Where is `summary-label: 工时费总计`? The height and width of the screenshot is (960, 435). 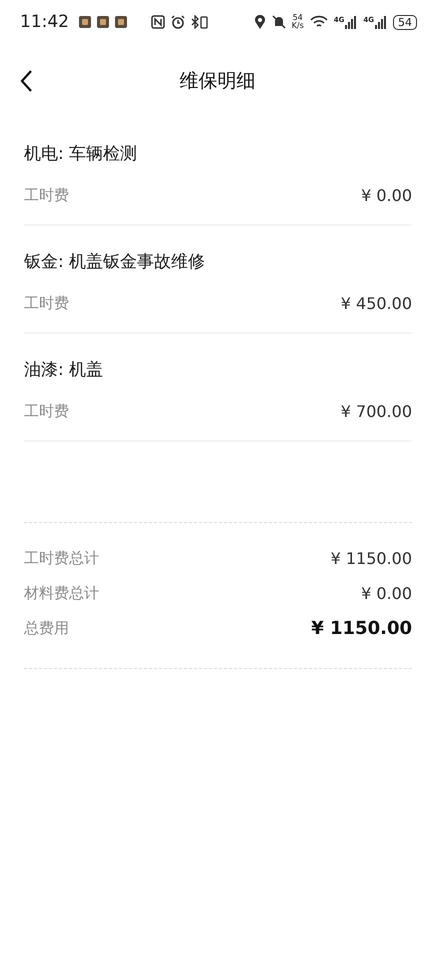
summary-label: 工时费总计 is located at coordinates (61, 558).